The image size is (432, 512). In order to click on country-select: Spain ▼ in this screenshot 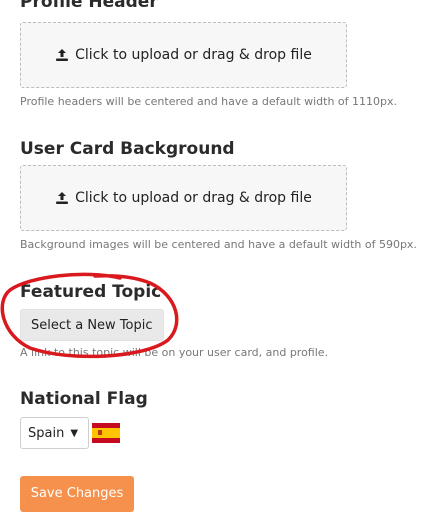, I will do `click(54, 433)`.